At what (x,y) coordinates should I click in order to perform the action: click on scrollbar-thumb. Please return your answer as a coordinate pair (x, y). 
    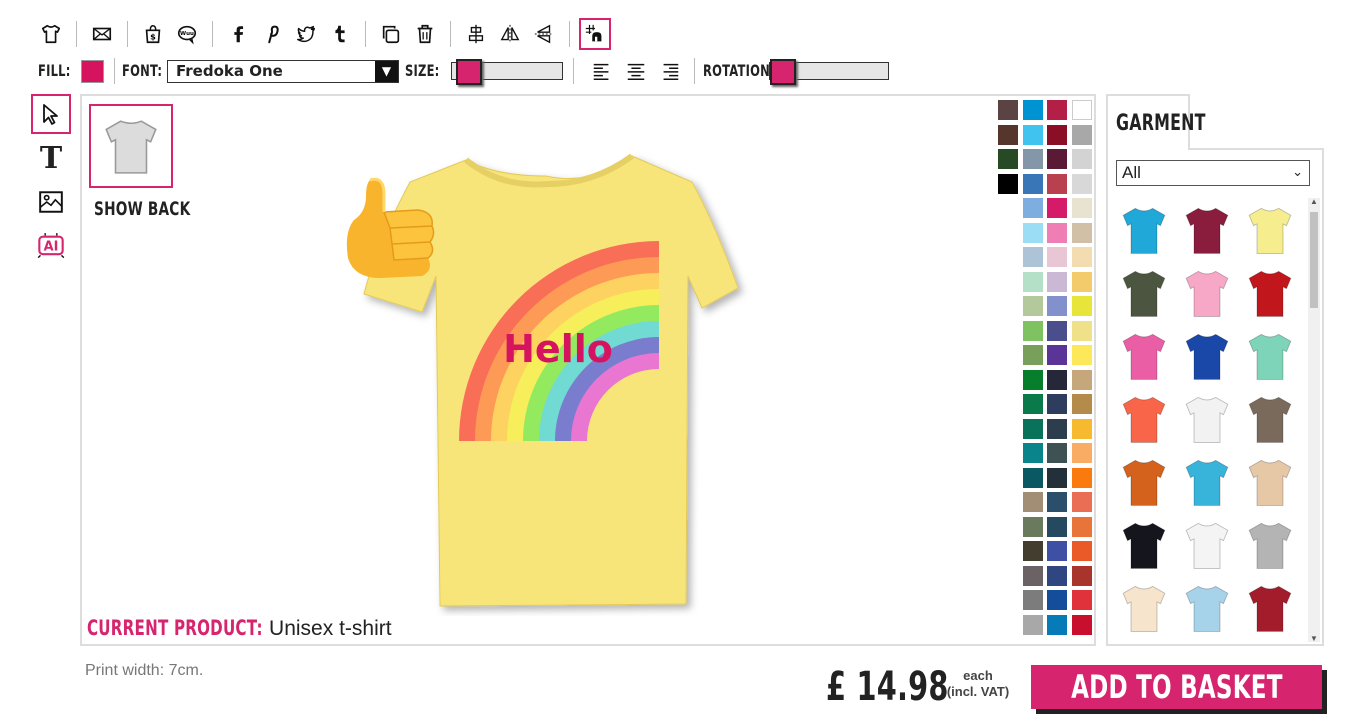
    Looking at the image, I should click on (1314, 260).